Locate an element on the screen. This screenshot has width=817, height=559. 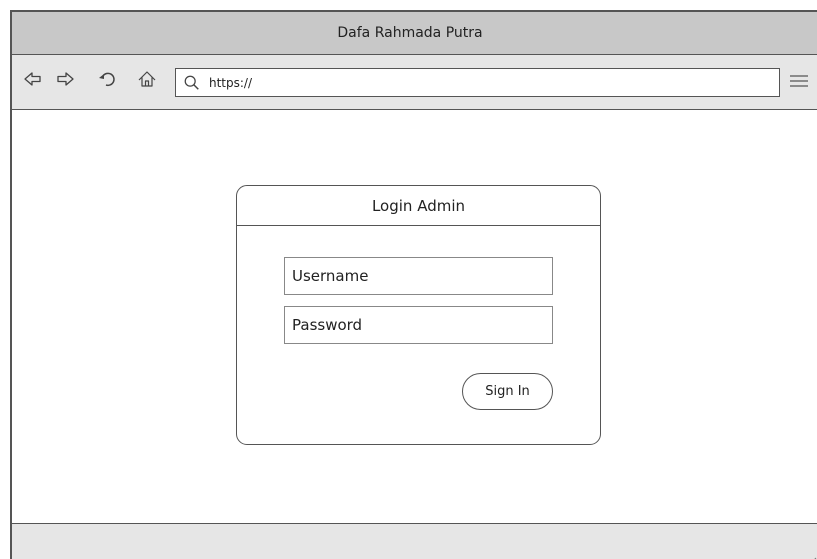
window-title: Dafa Rahmada Putra is located at coordinates (410, 33).